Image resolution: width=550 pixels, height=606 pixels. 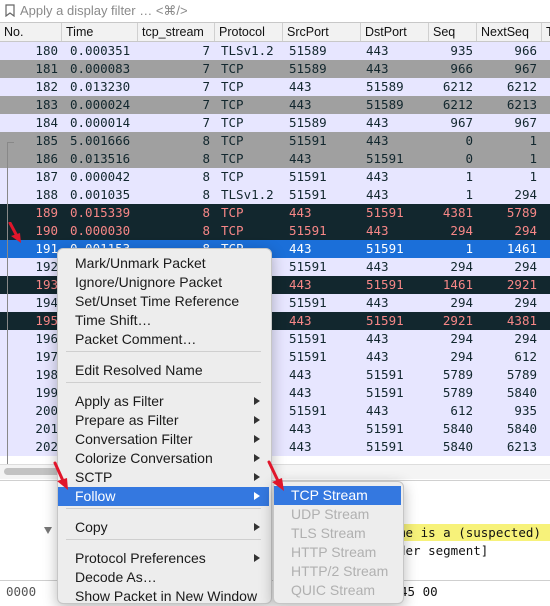 I want to click on cell-time: 0.000024, so click(x=100, y=104).